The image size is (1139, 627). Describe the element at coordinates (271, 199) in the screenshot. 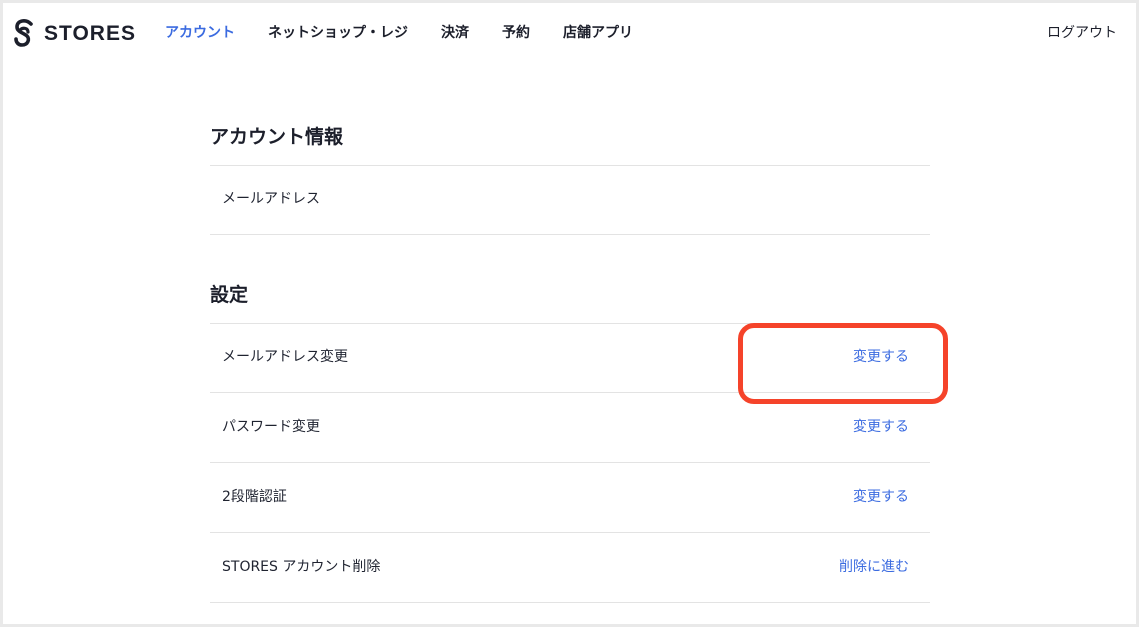

I see `email-label: メールアドレス` at that location.